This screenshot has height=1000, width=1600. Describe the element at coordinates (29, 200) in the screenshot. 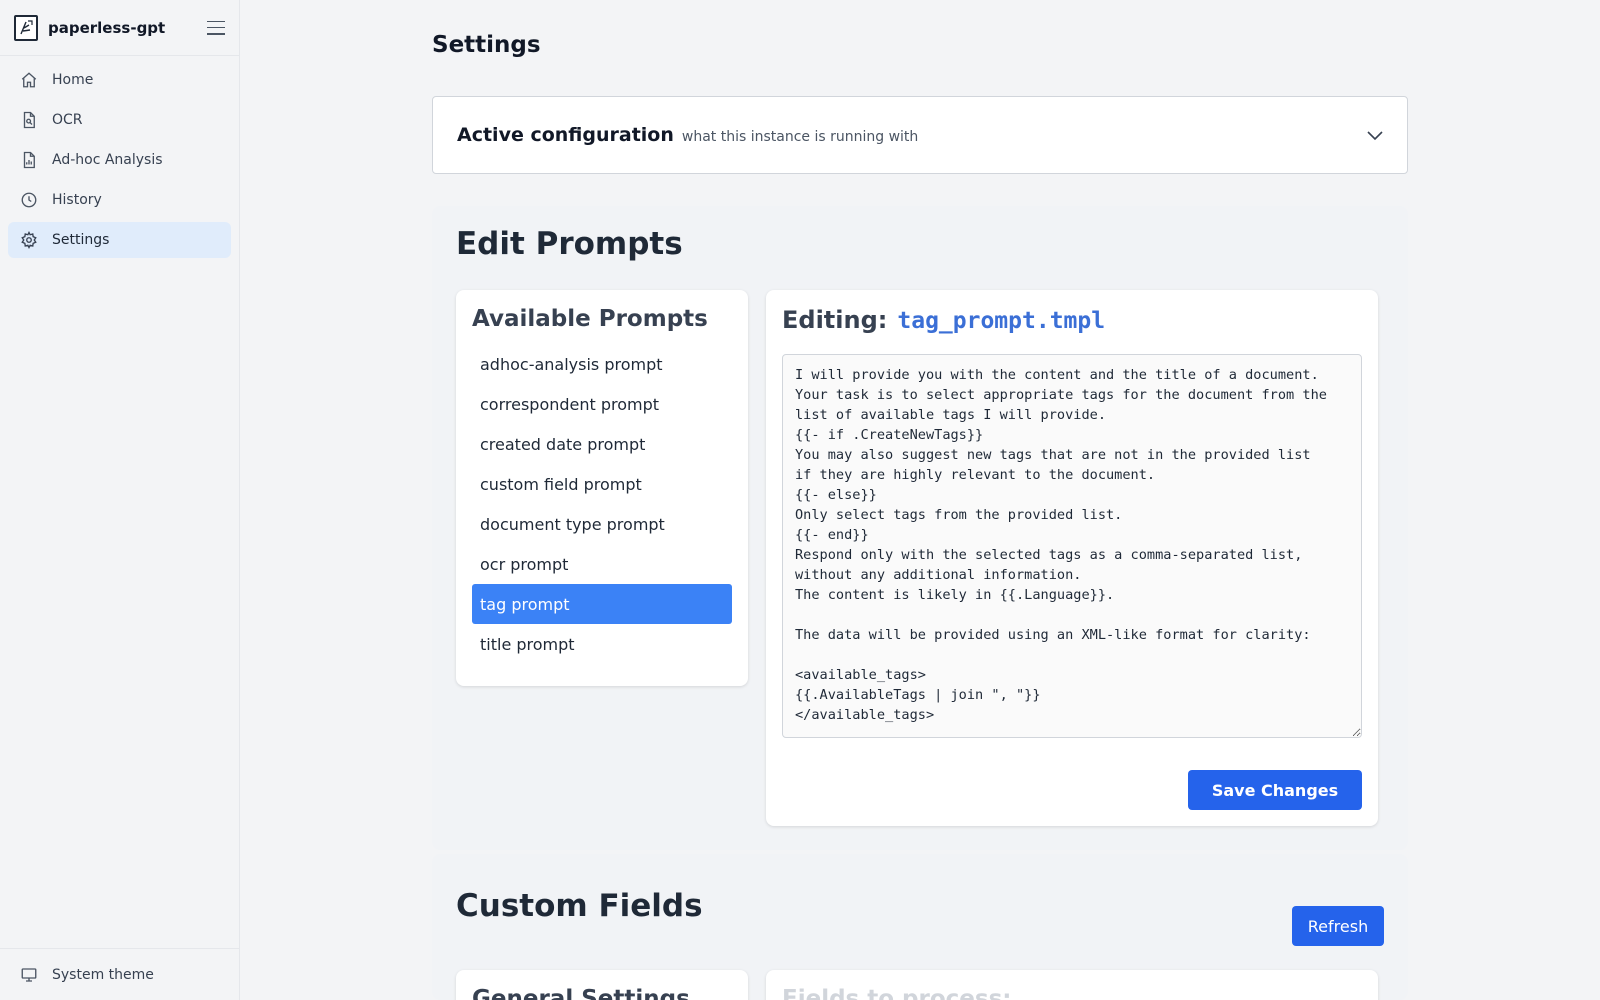

I see `clock-icon` at that location.